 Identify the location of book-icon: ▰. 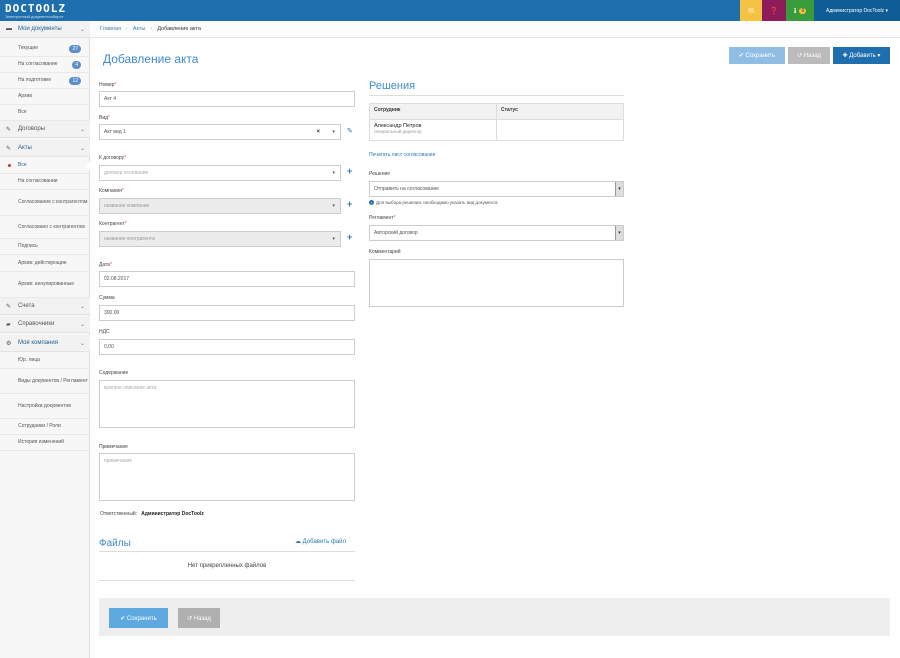
(8, 324).